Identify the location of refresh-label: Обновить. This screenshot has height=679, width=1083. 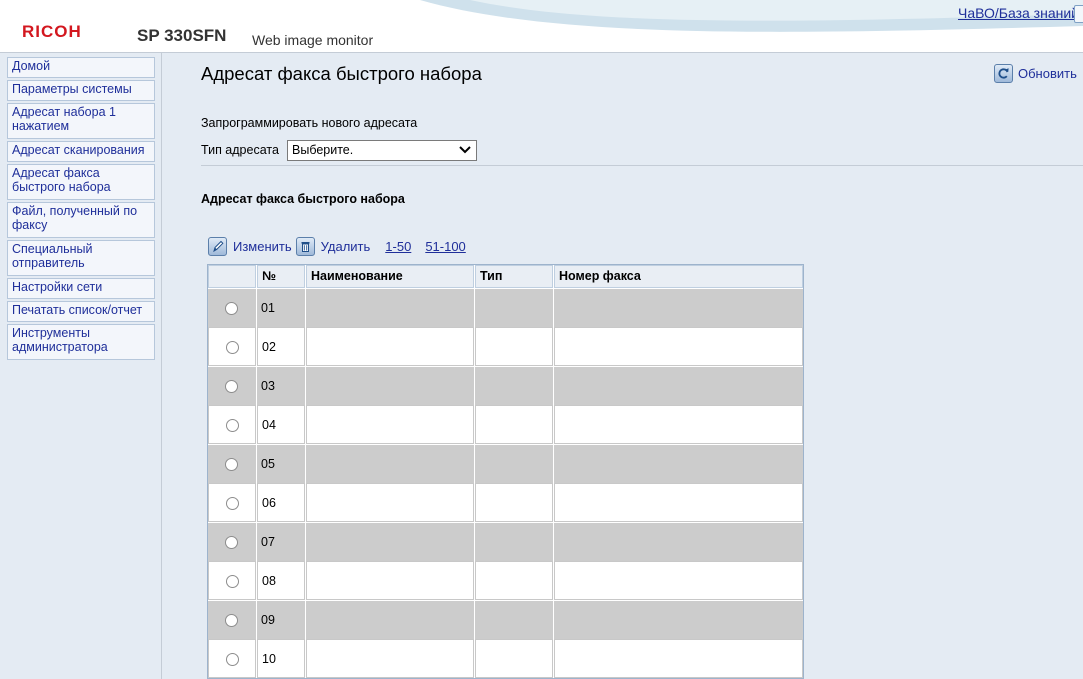
(1047, 73).